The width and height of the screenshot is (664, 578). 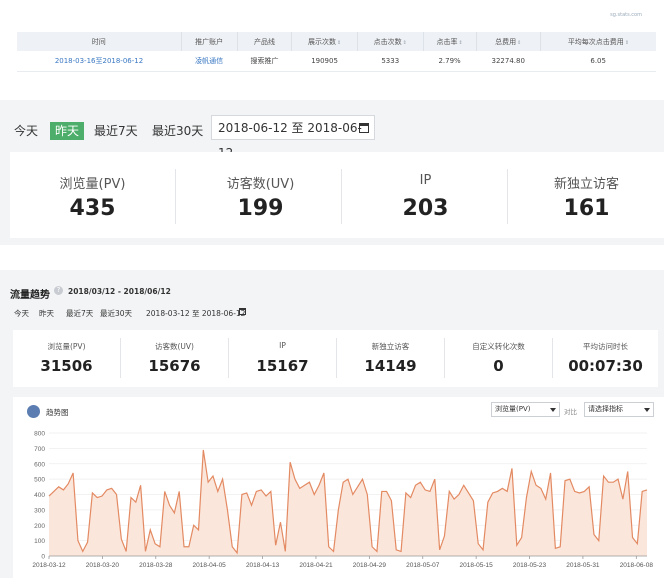 What do you see at coordinates (637, 565) in the screenshot?
I see `x-tick-label: 2018-06-08` at bounding box center [637, 565].